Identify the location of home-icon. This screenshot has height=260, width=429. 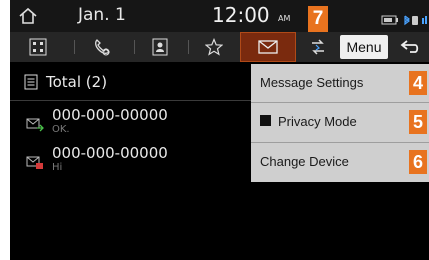
(28, 16).